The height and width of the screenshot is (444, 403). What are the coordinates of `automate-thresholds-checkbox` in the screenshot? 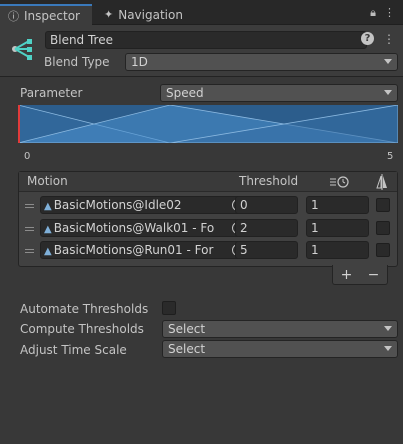 It's located at (169, 308).